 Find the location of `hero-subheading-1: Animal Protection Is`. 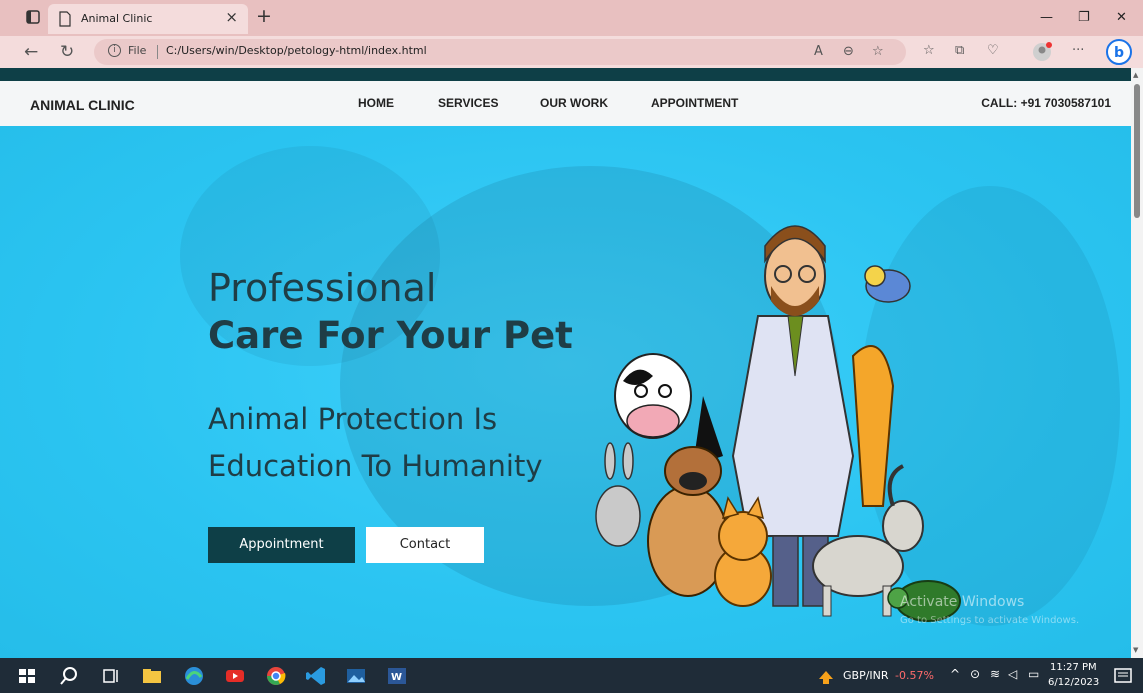

hero-subheading-1: Animal Protection Is is located at coordinates (353, 419).